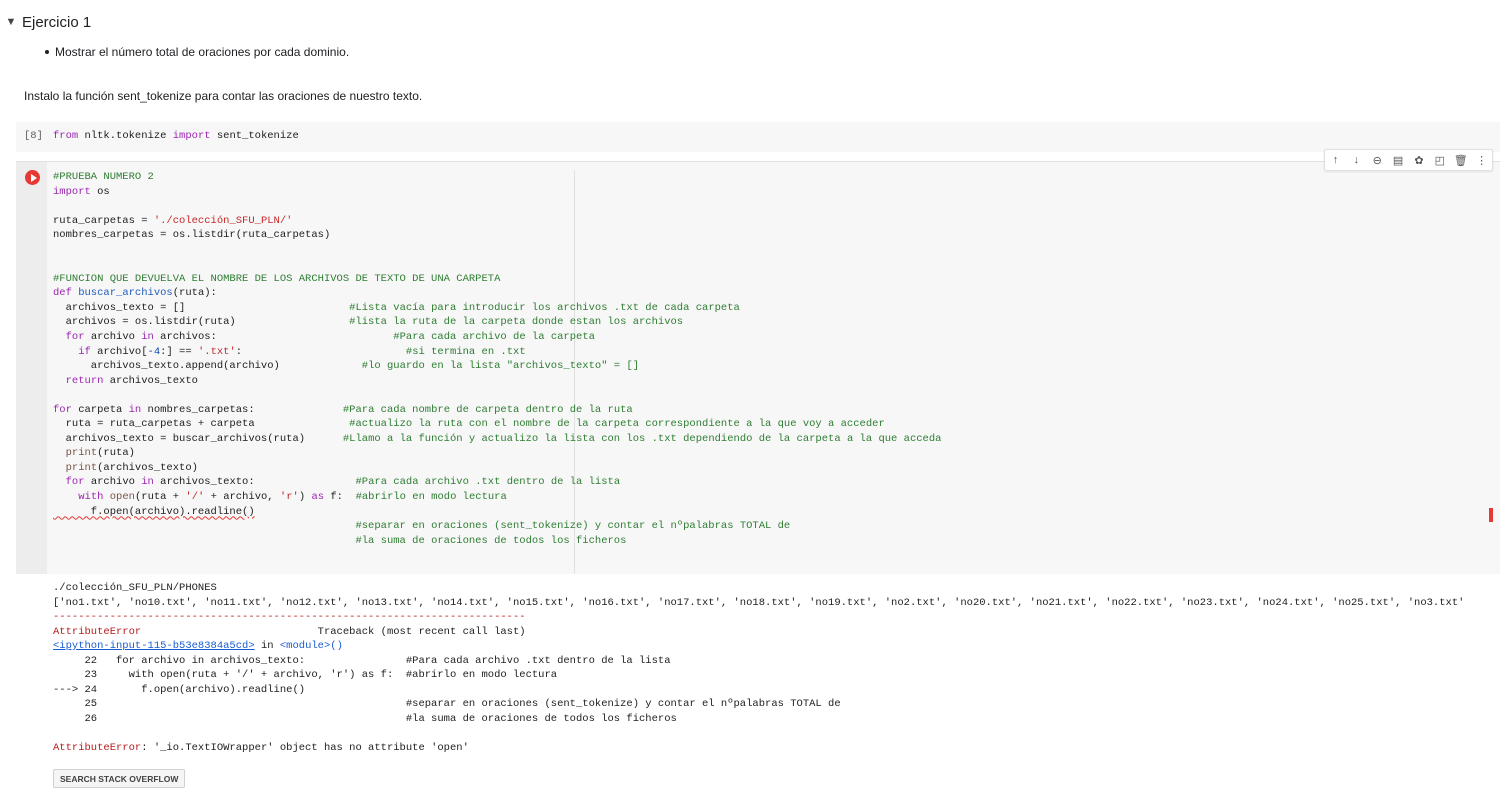  I want to click on cell-gutter, so click(31, 368).